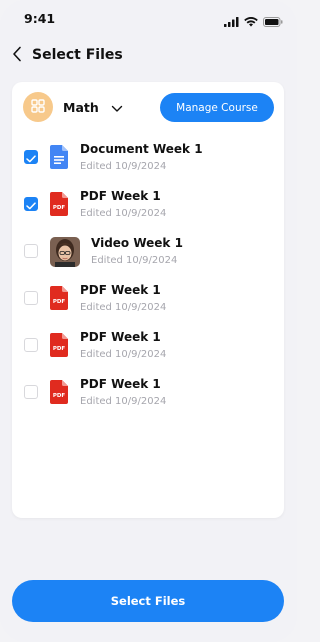 Image resolution: width=320 pixels, height=642 pixels. I want to click on signal-icon, so click(231, 21).